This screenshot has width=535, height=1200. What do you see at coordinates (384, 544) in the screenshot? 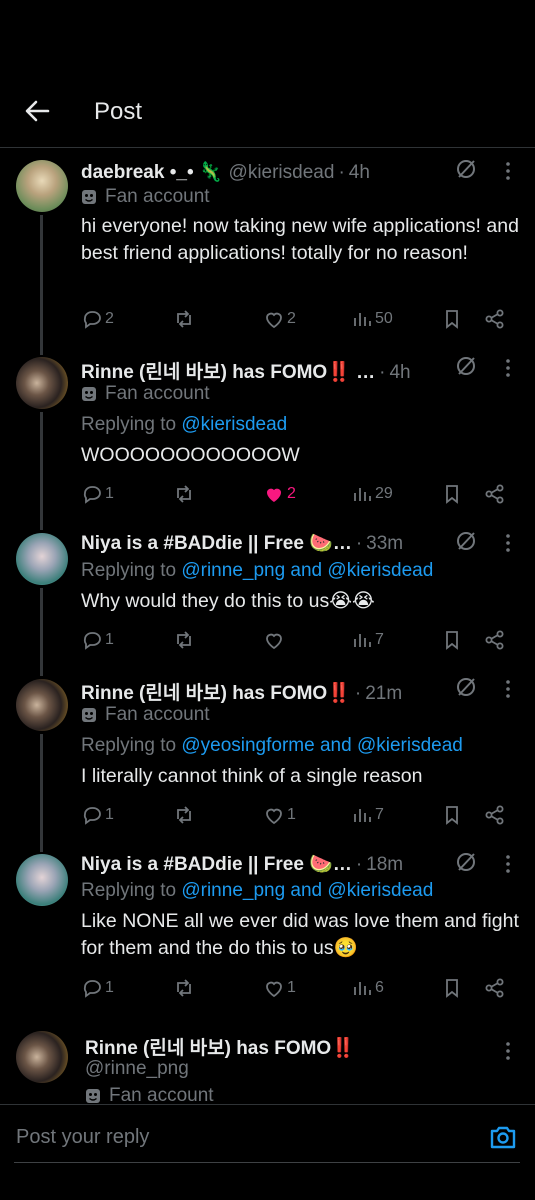
I see `timestamp: 33m` at bounding box center [384, 544].